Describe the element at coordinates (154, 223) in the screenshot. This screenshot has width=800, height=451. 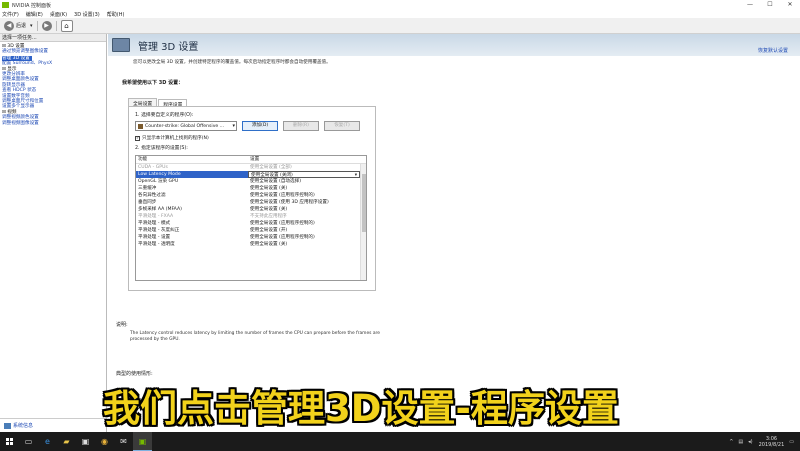
I see `feature-cell: 平滑处理 - 模式` at that location.